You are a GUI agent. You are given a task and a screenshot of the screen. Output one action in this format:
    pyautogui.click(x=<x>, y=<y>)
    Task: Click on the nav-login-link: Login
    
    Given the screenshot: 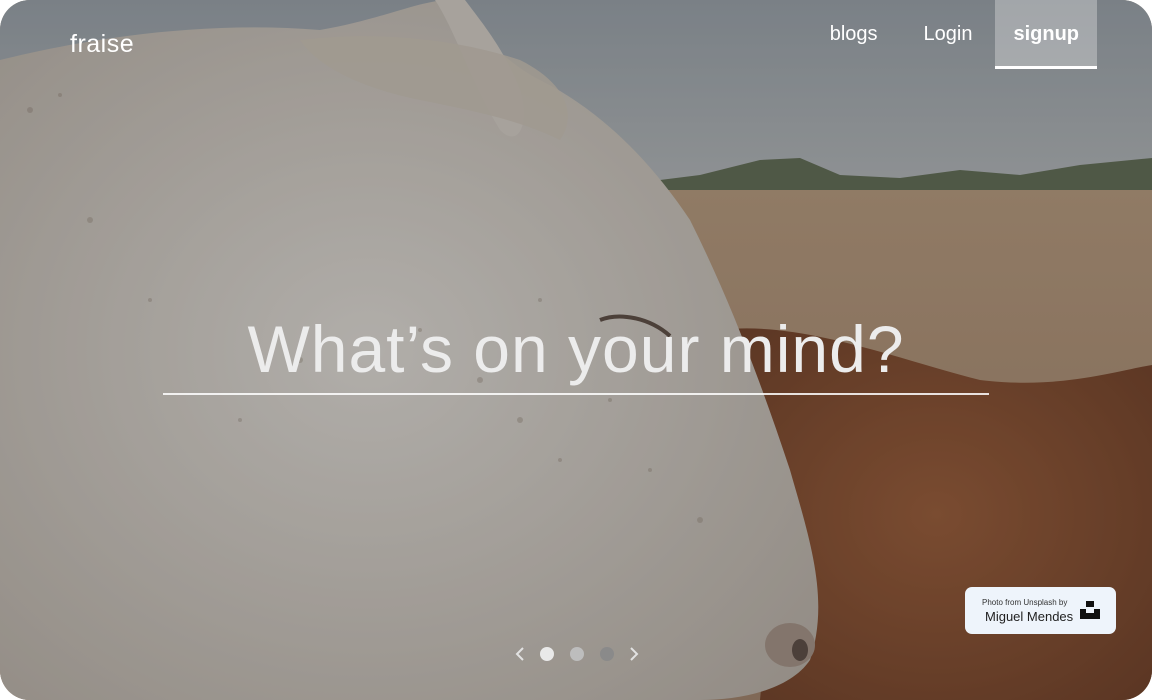 What is the action you would take?
    pyautogui.click(x=948, y=34)
    